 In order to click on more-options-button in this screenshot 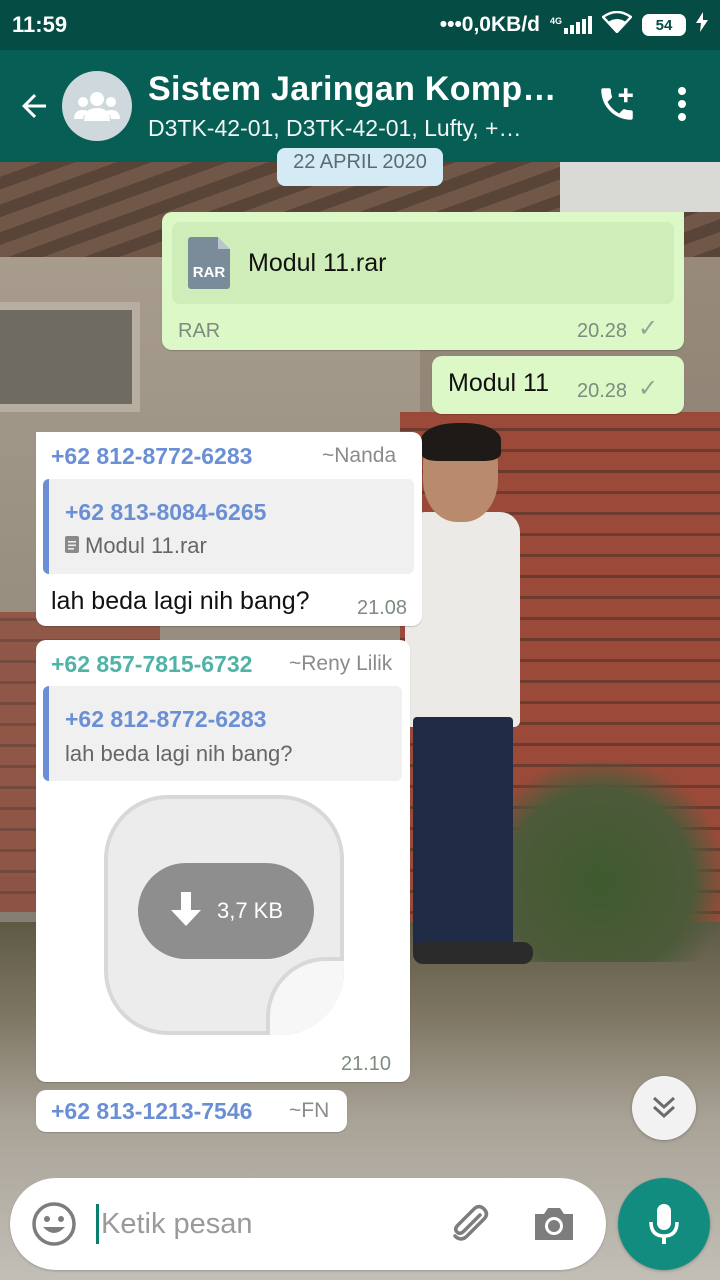, I will do `click(682, 106)`.